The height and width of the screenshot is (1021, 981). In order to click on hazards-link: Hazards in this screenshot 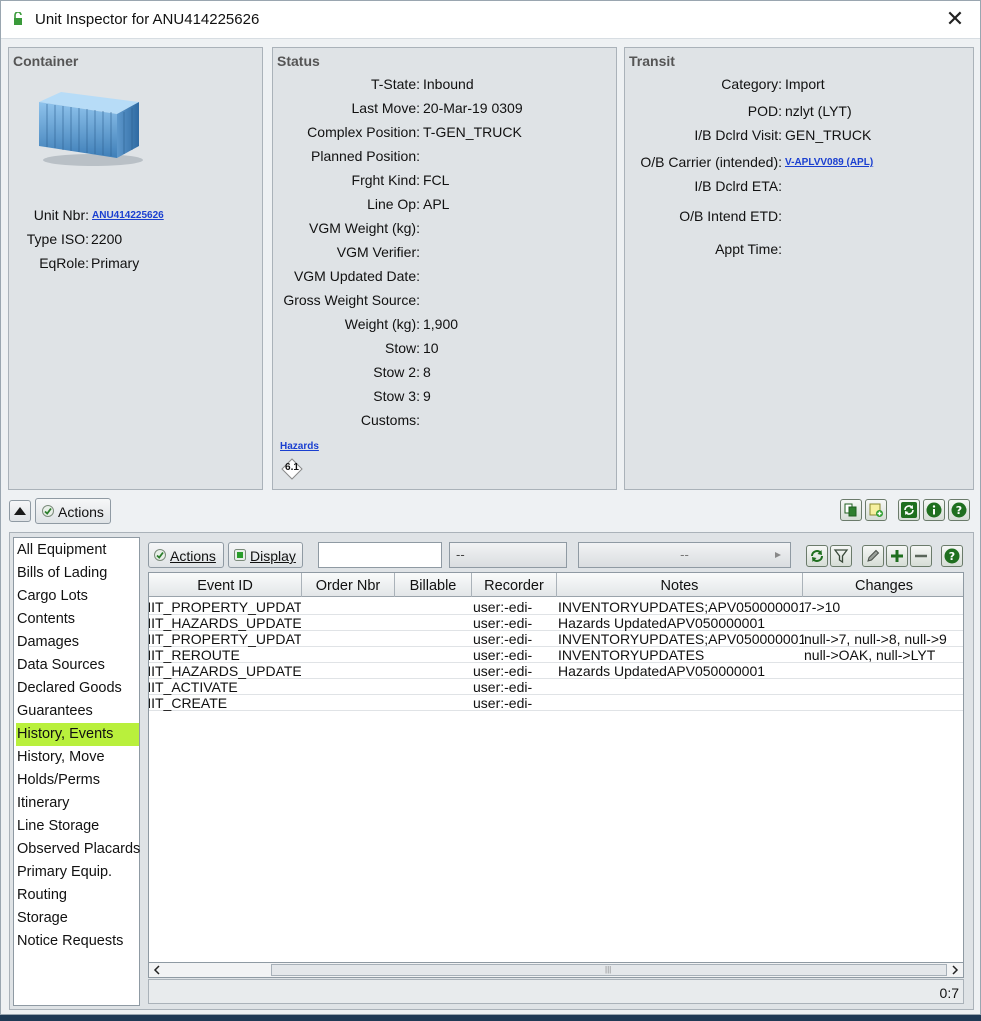, I will do `click(299, 446)`.